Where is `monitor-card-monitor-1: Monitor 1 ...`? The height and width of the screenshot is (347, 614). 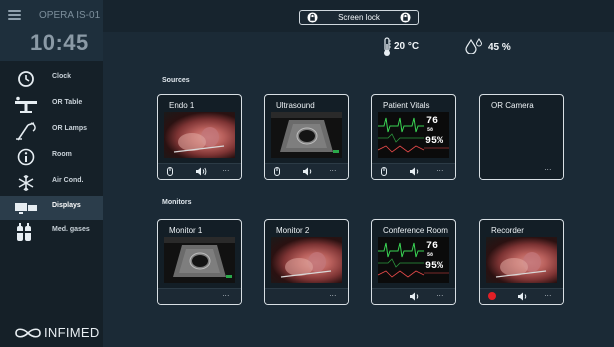
monitor-card-monitor-1: Monitor 1 ... is located at coordinates (199, 262).